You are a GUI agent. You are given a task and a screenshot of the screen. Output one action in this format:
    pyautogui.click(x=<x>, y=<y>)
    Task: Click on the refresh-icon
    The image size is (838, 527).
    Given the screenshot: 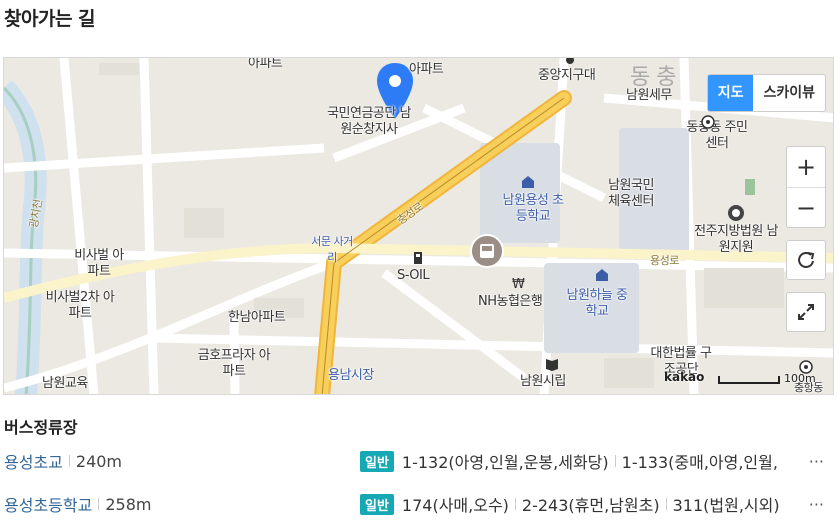 What is the action you would take?
    pyautogui.click(x=806, y=260)
    